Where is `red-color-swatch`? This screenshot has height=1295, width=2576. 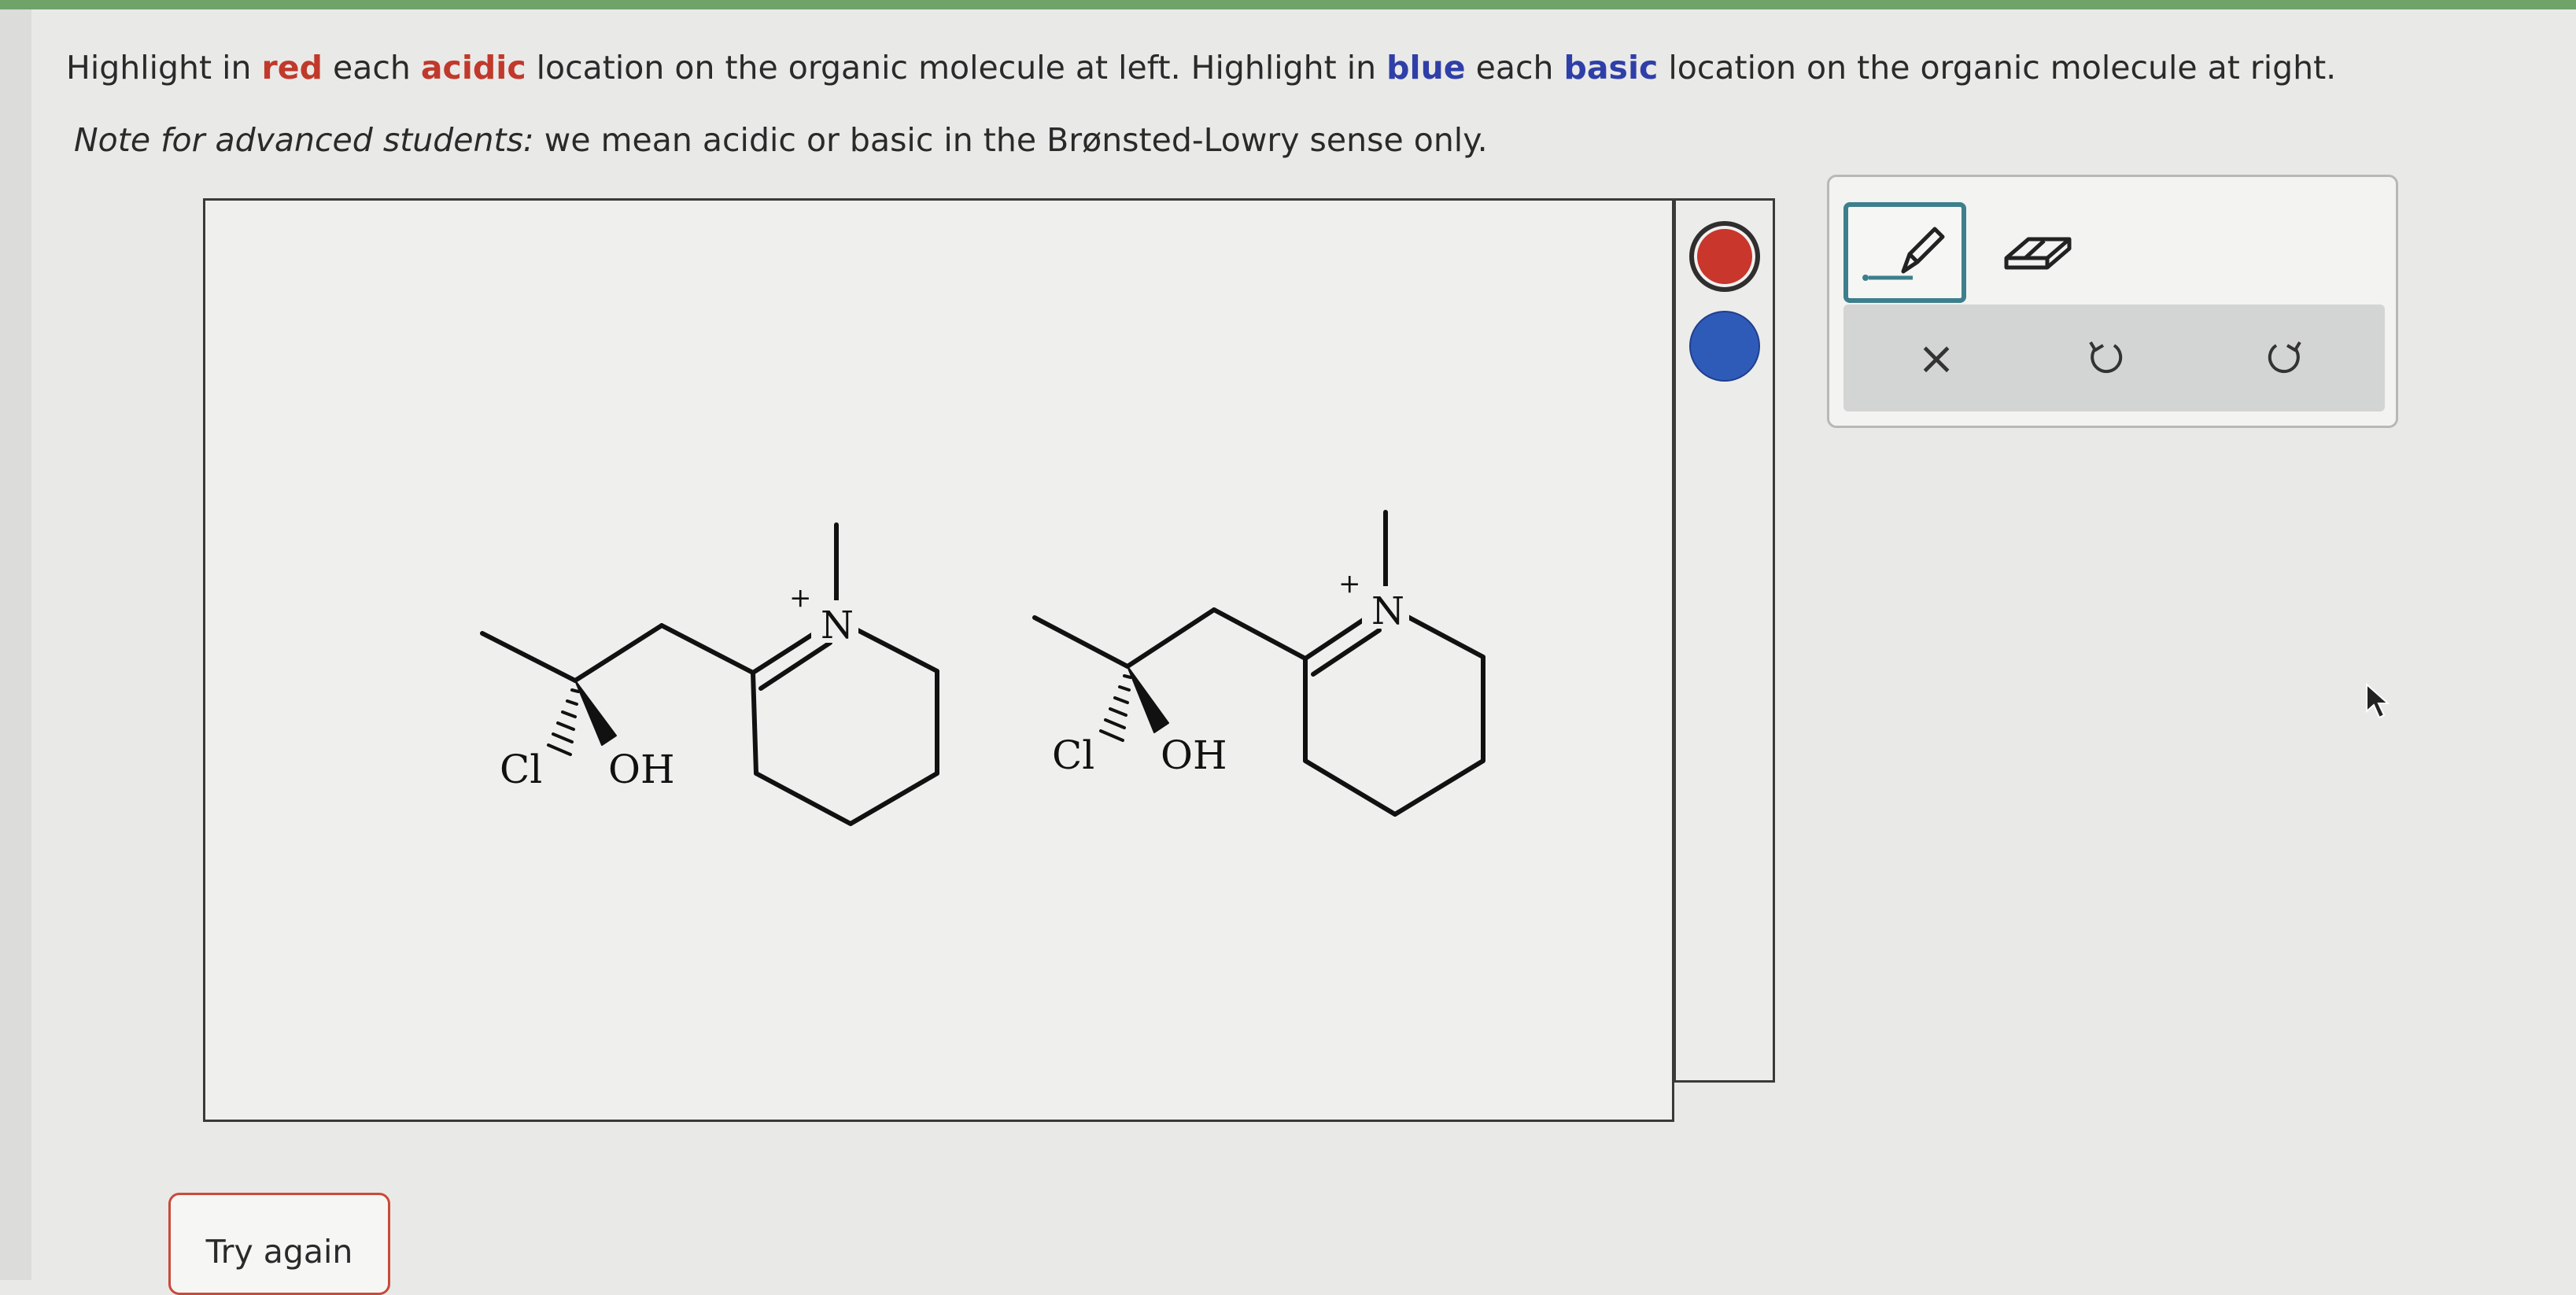 red-color-swatch is located at coordinates (1725, 256).